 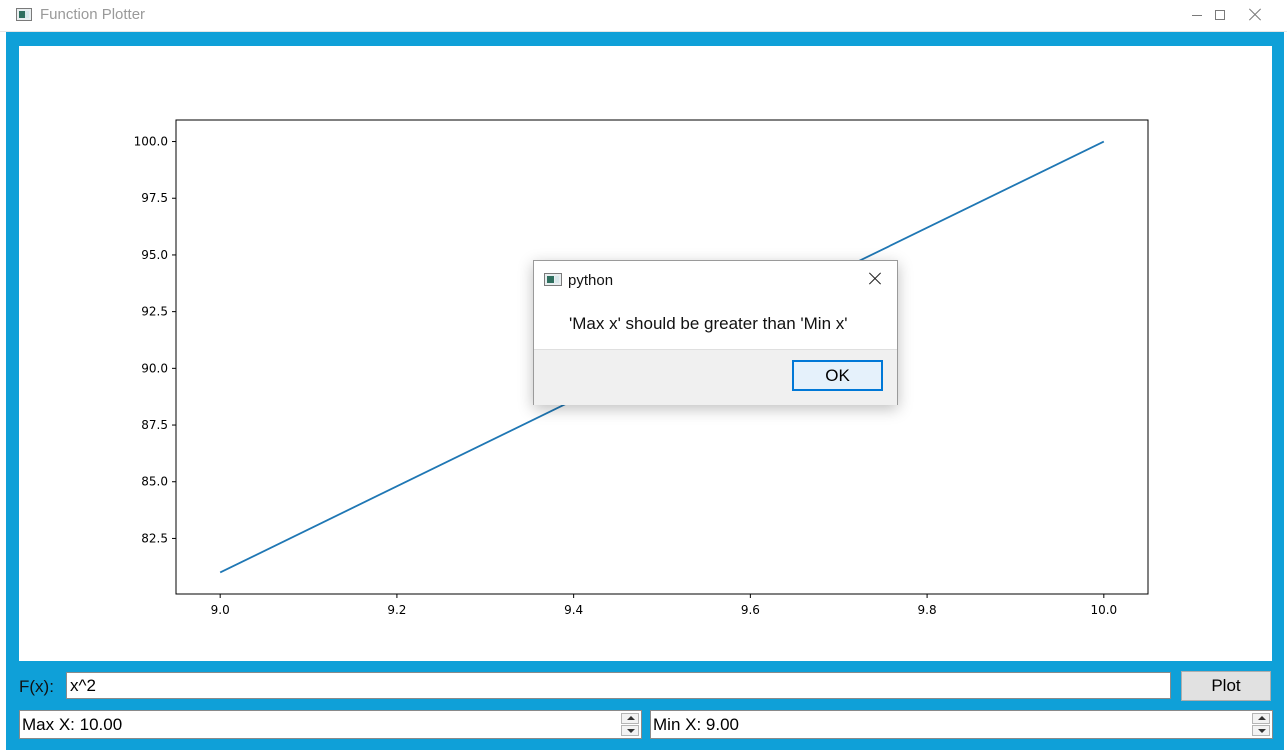 What do you see at coordinates (927, 610) in the screenshot?
I see `x-tick-label: 9.8` at bounding box center [927, 610].